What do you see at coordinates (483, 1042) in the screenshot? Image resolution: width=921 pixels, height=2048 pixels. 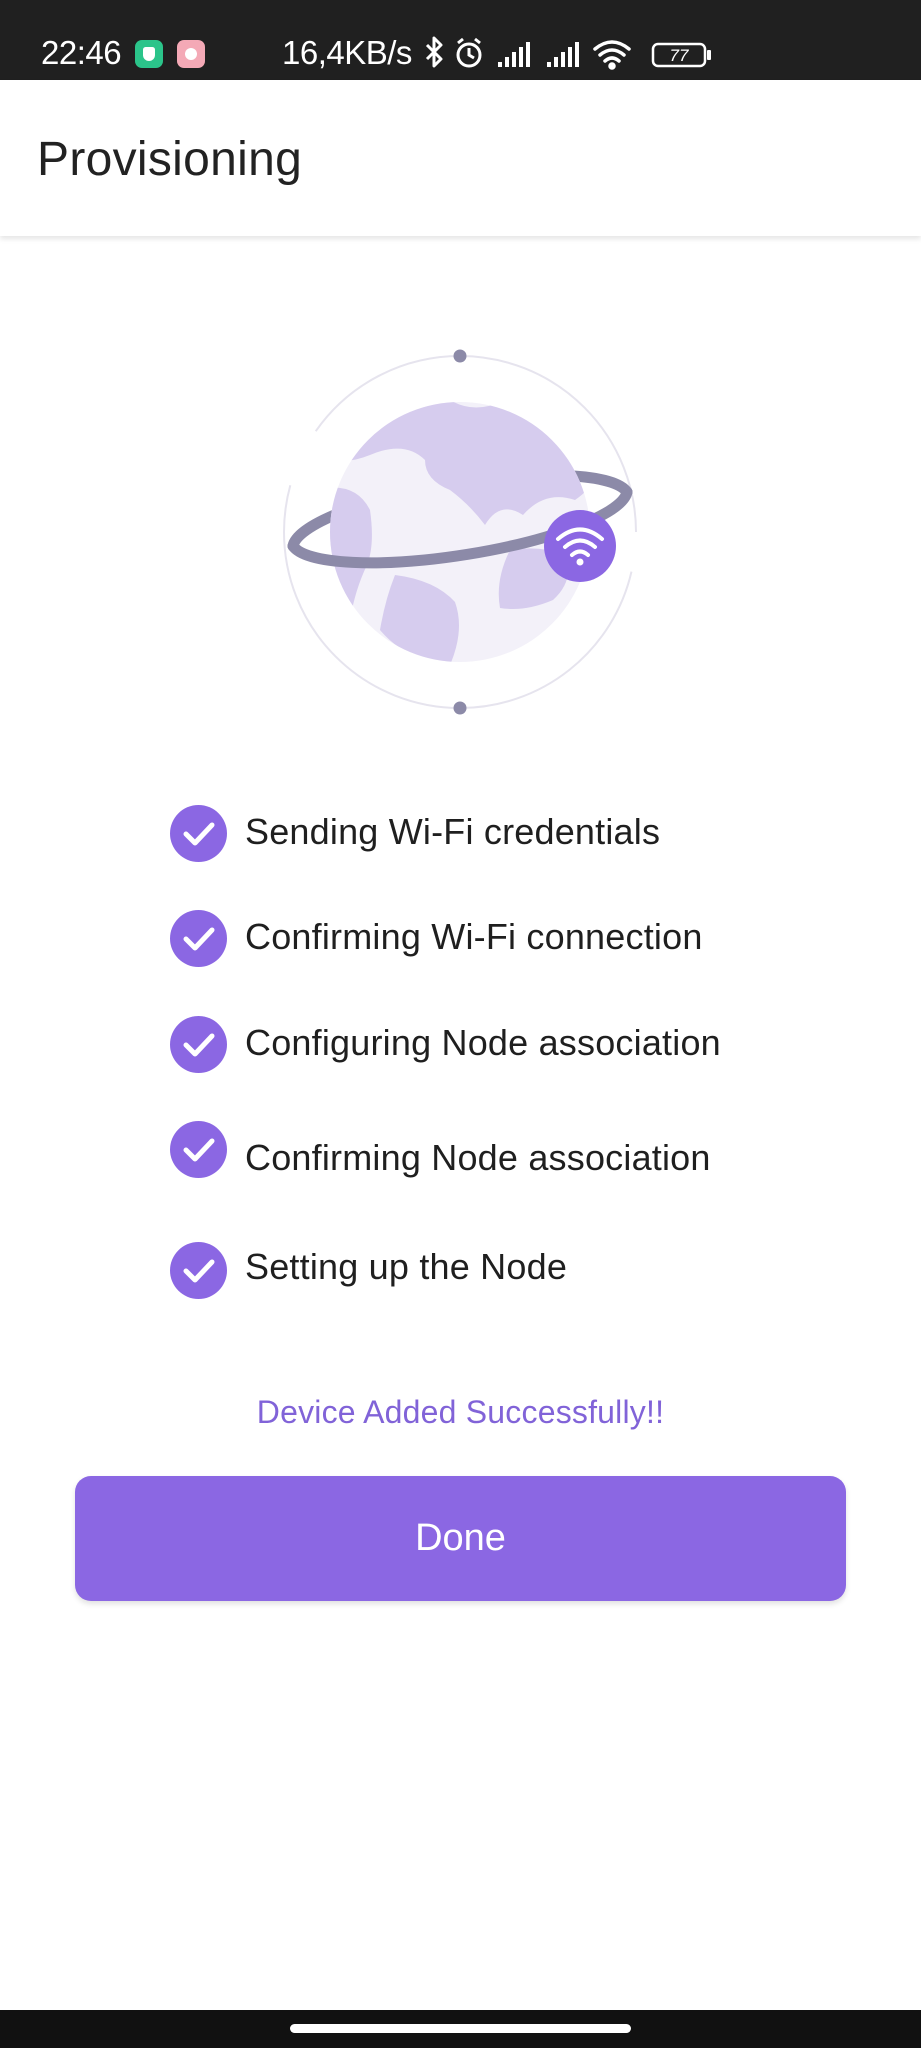 I see `step-label: Configuring Node association` at bounding box center [483, 1042].